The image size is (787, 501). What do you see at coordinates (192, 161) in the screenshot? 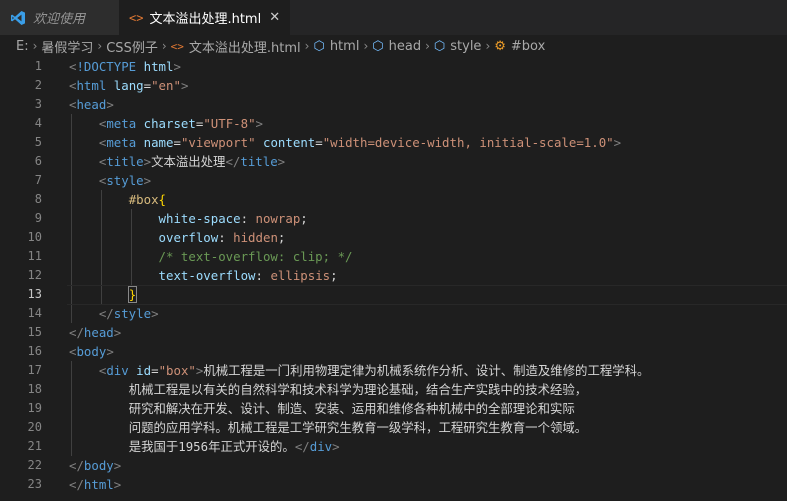
I see `code-line: <title>文本溢出处理</title>` at bounding box center [192, 161].